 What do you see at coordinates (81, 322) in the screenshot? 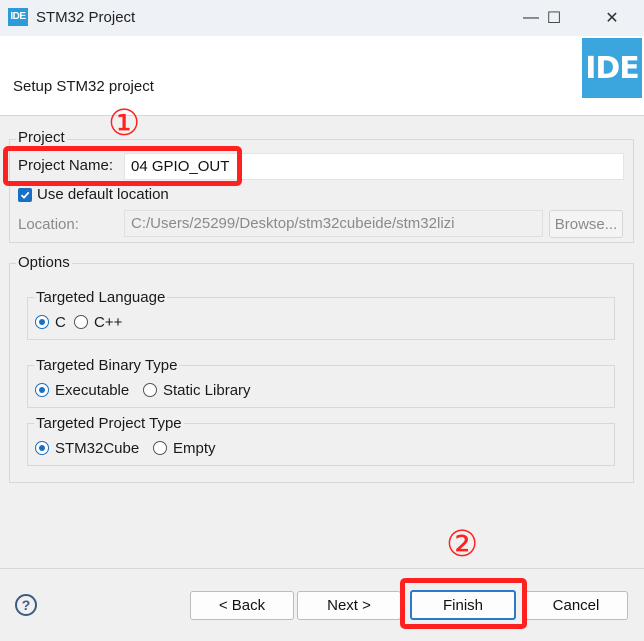
I see `language-cpp-radio` at bounding box center [81, 322].